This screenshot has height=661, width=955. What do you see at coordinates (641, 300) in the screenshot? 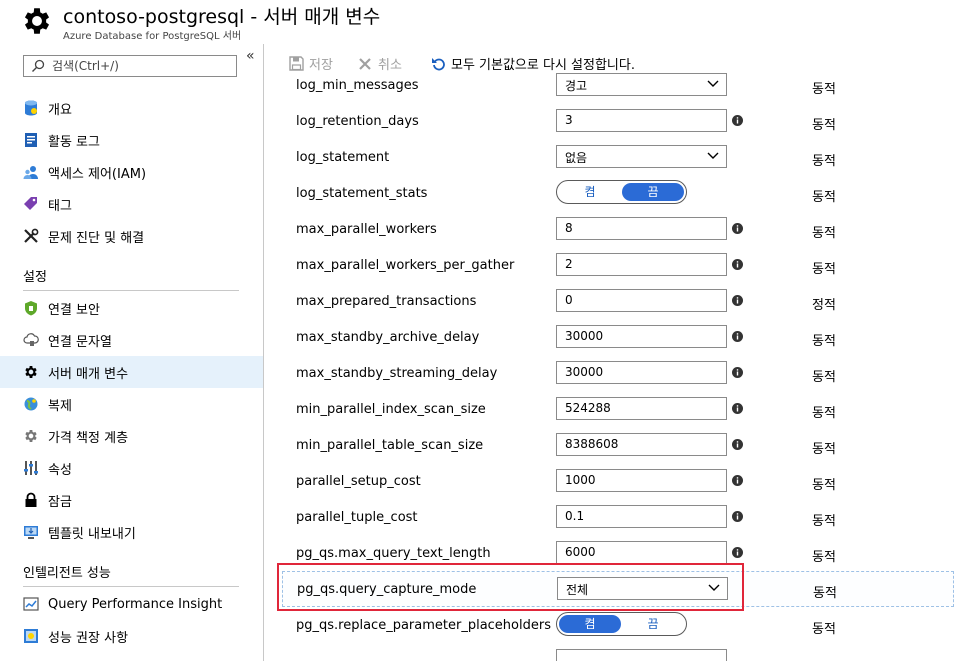
I see `parameter-value-input: 0` at bounding box center [641, 300].